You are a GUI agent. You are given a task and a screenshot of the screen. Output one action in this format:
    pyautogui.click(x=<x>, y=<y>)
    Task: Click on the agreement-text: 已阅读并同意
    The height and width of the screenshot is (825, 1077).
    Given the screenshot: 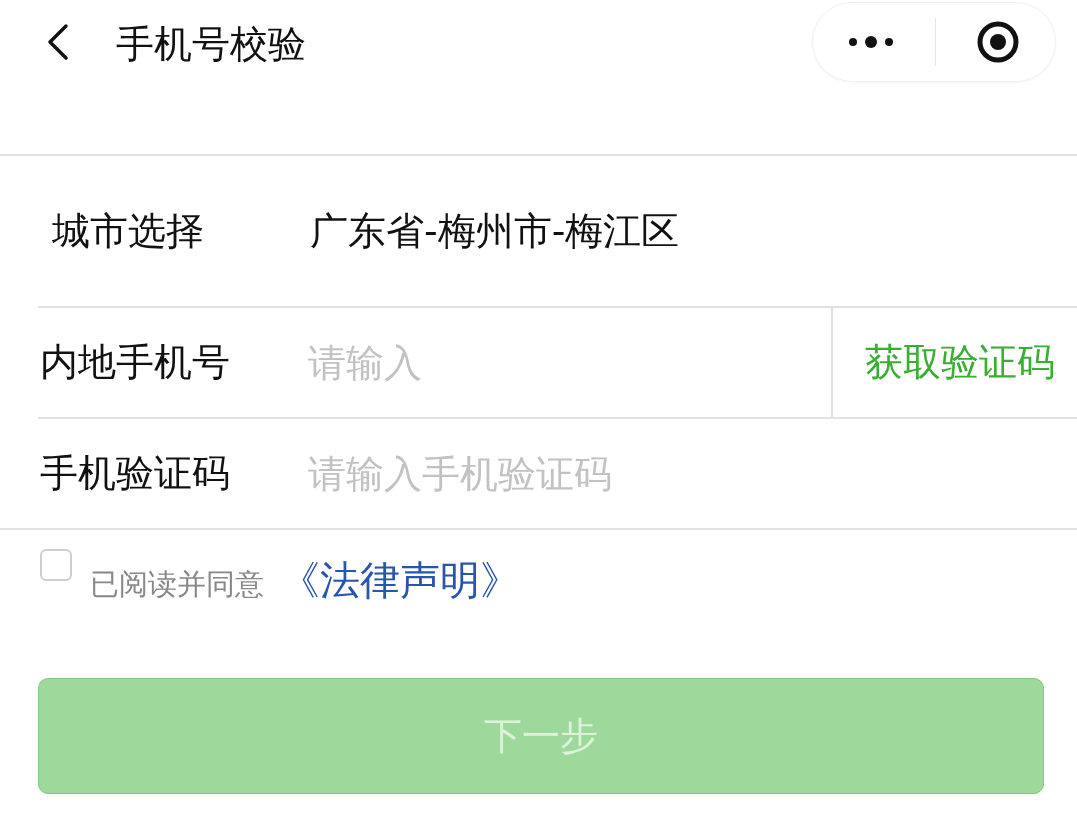 What is the action you would take?
    pyautogui.click(x=177, y=584)
    